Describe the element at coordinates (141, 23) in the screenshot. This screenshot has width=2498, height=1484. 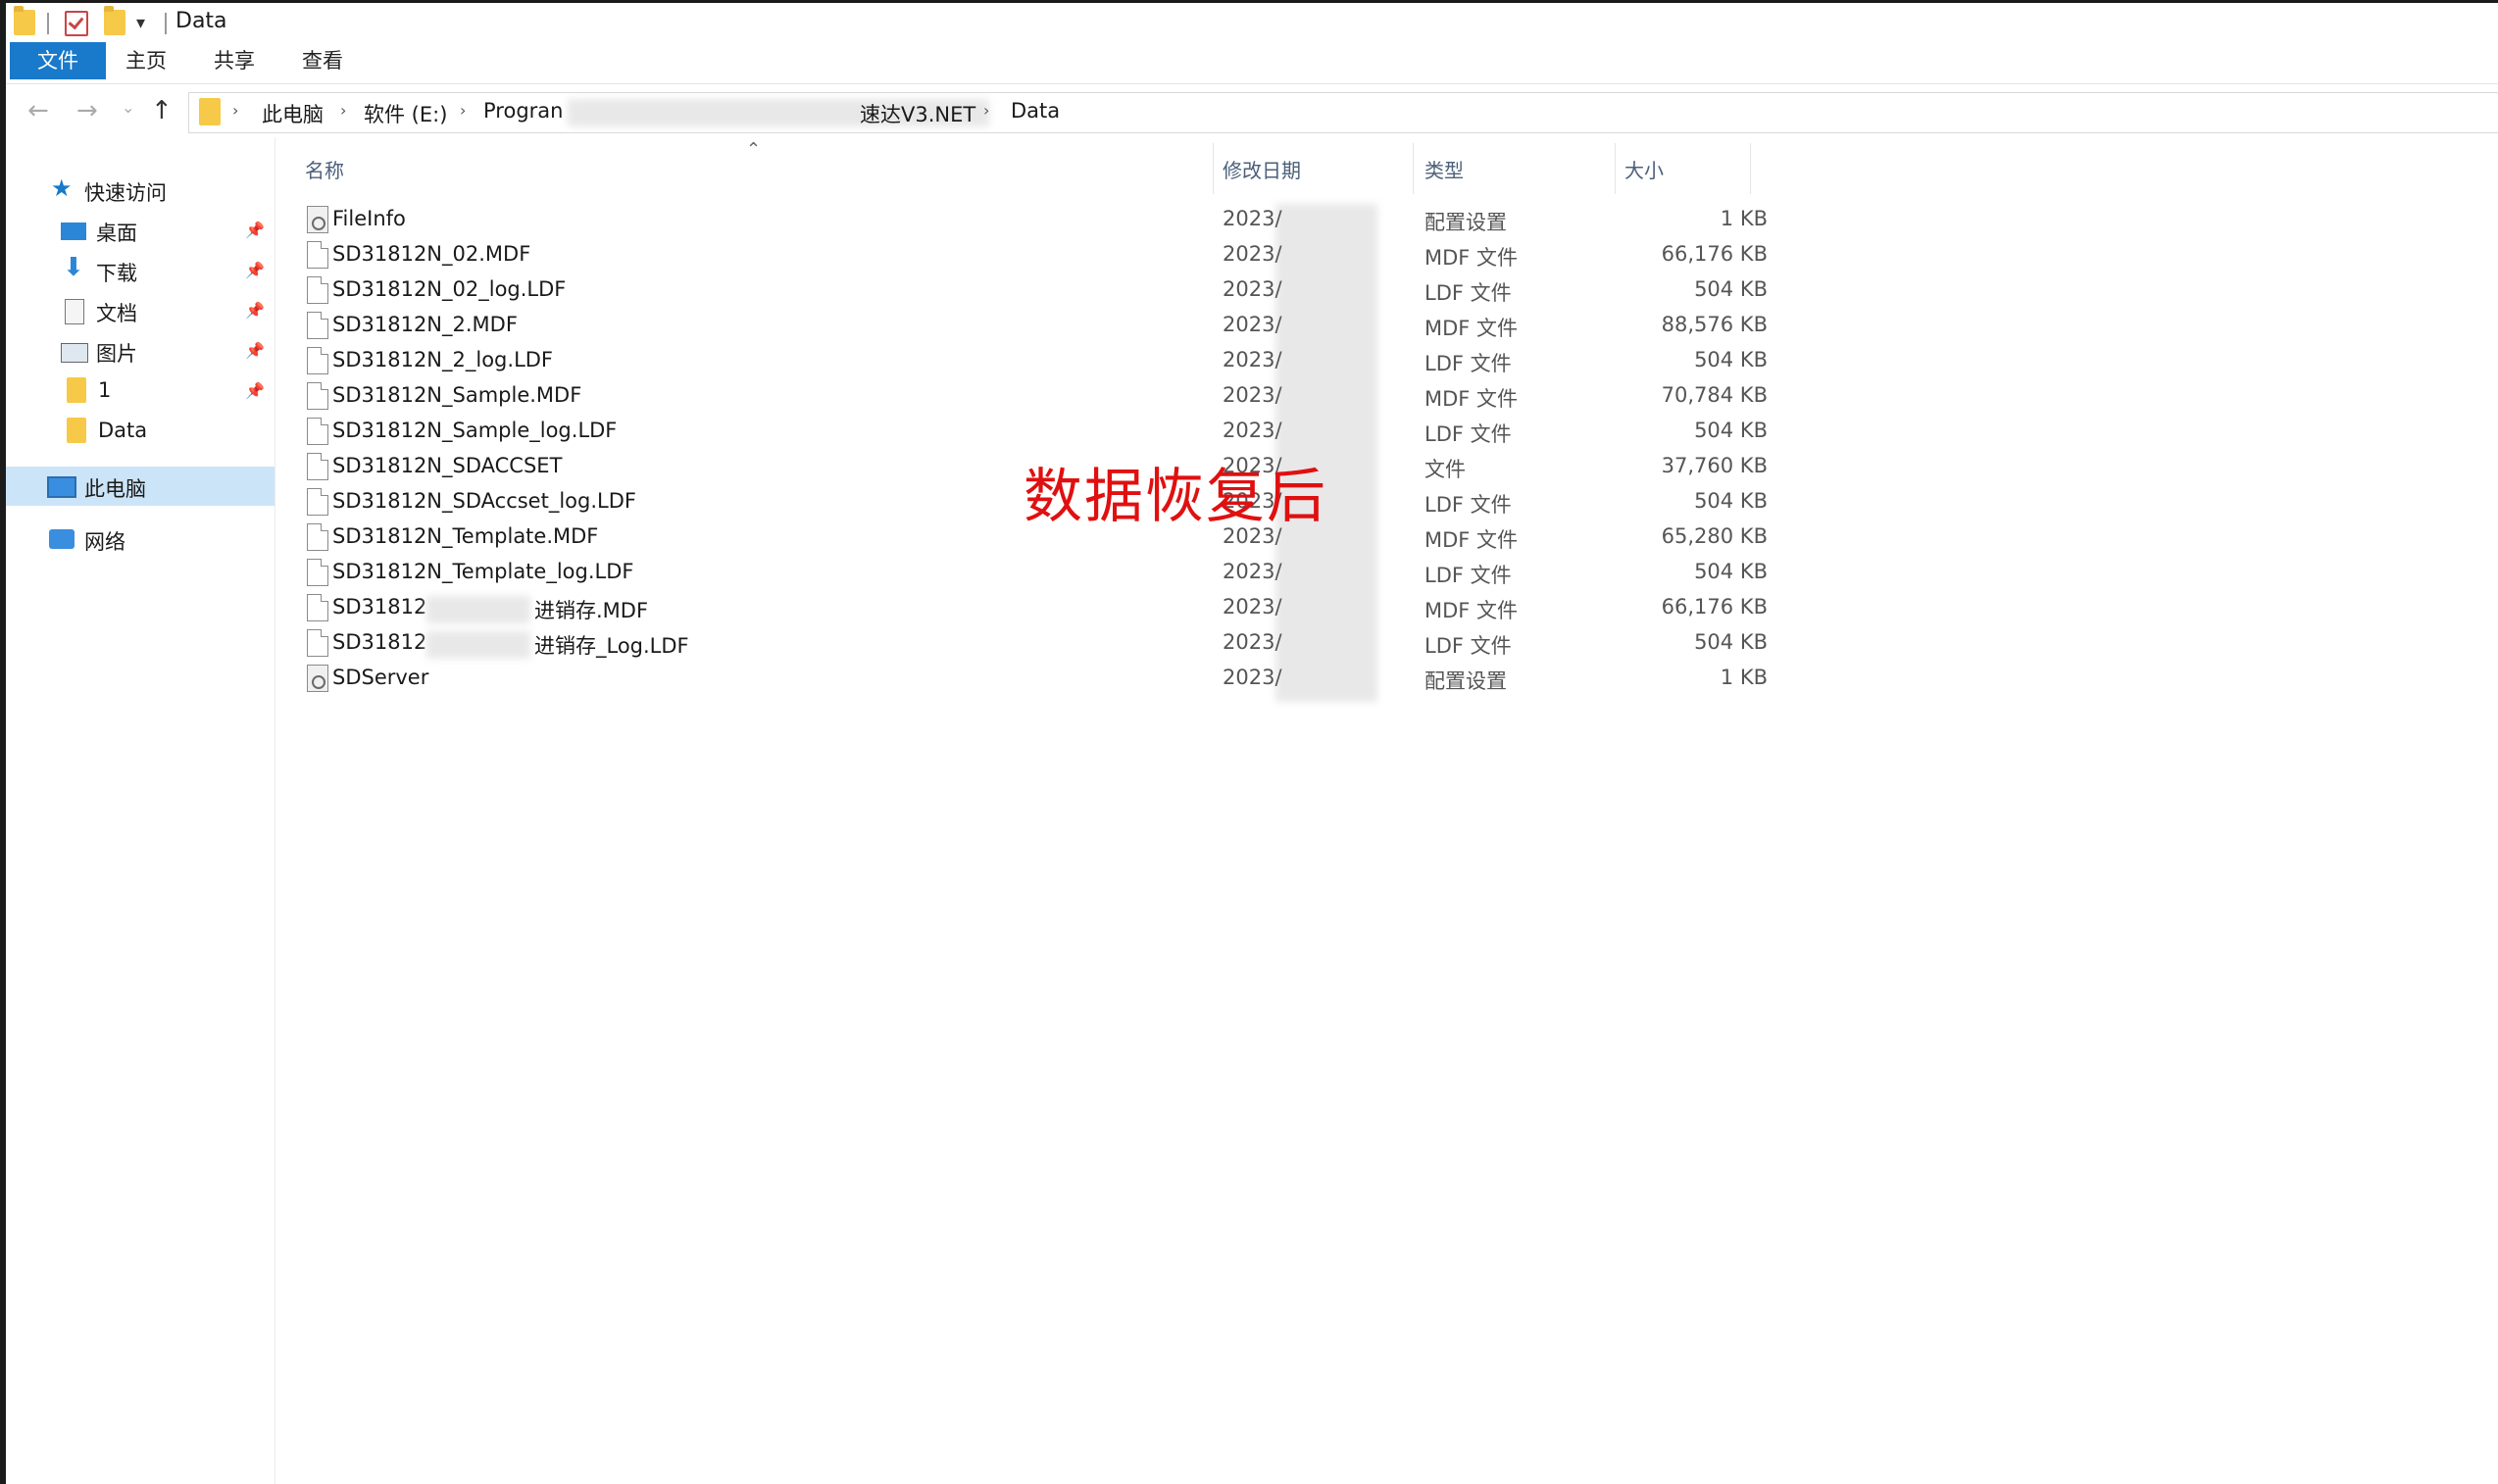
I see `customize-quick-access-dropdown: ▾` at that location.